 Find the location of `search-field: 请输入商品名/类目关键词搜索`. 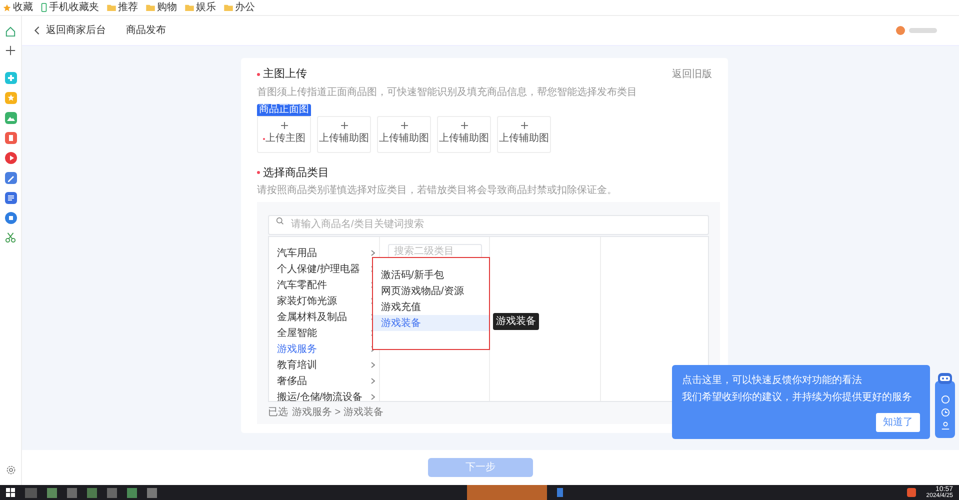

search-field: 请输入商品名/类目关键词搜索 is located at coordinates (488, 224).